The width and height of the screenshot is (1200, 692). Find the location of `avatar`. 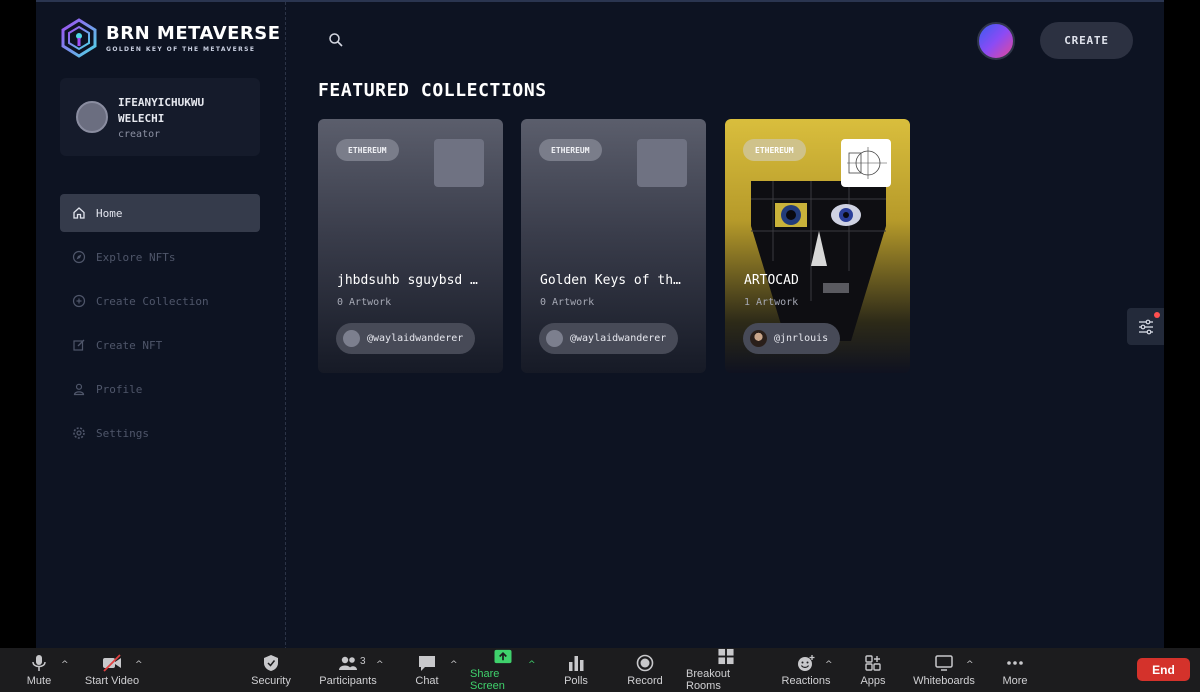

avatar is located at coordinates (92, 117).